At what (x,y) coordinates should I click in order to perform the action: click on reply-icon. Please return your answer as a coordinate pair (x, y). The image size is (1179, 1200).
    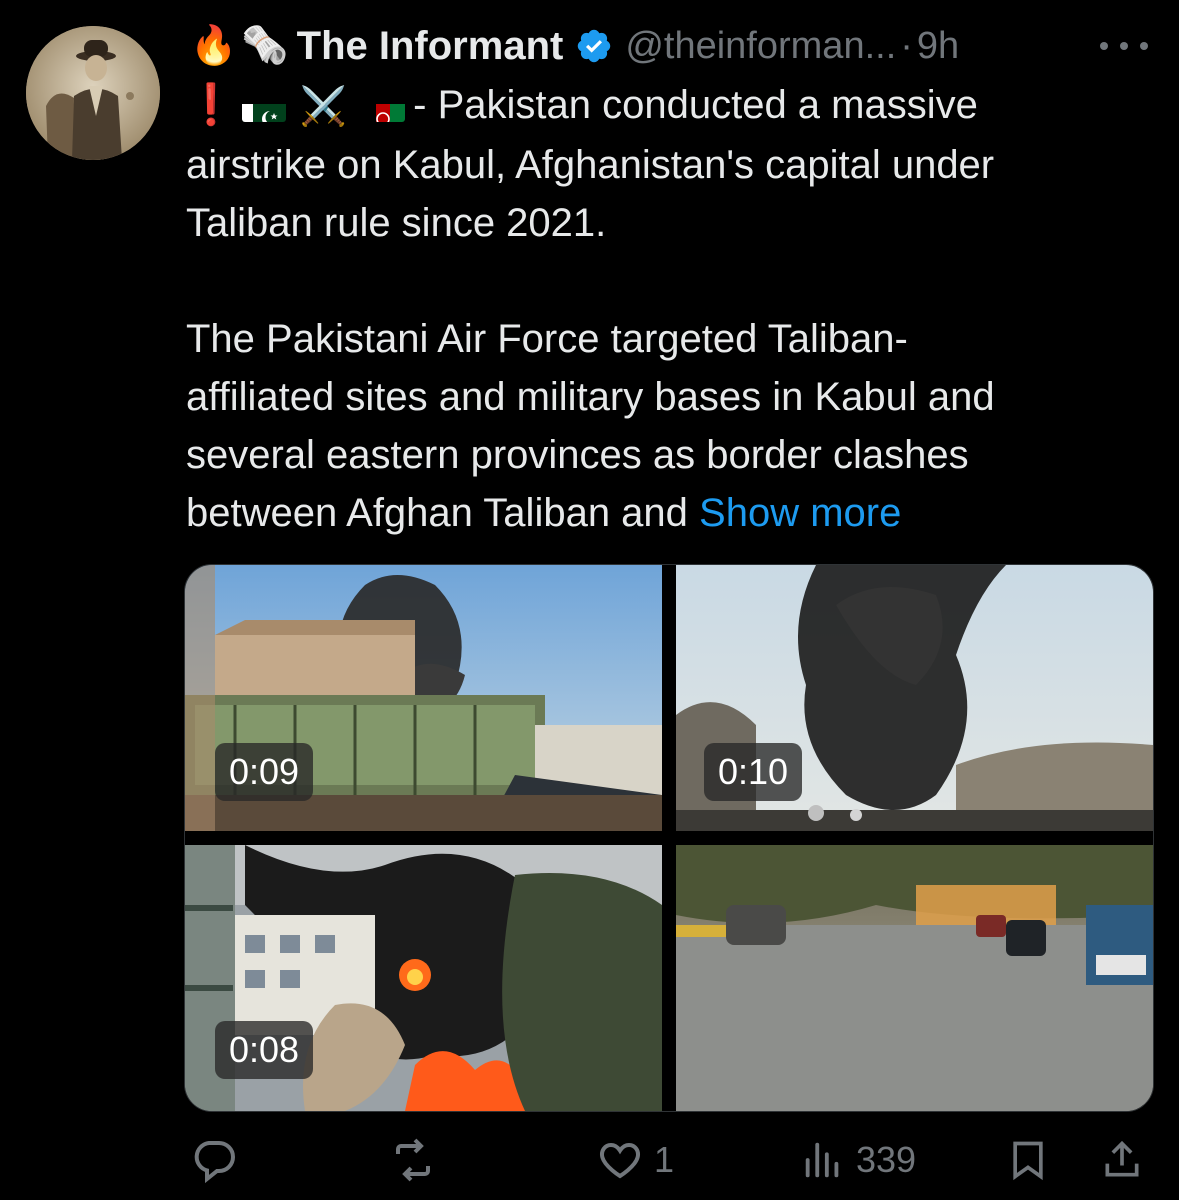
    Looking at the image, I should click on (214, 1162).